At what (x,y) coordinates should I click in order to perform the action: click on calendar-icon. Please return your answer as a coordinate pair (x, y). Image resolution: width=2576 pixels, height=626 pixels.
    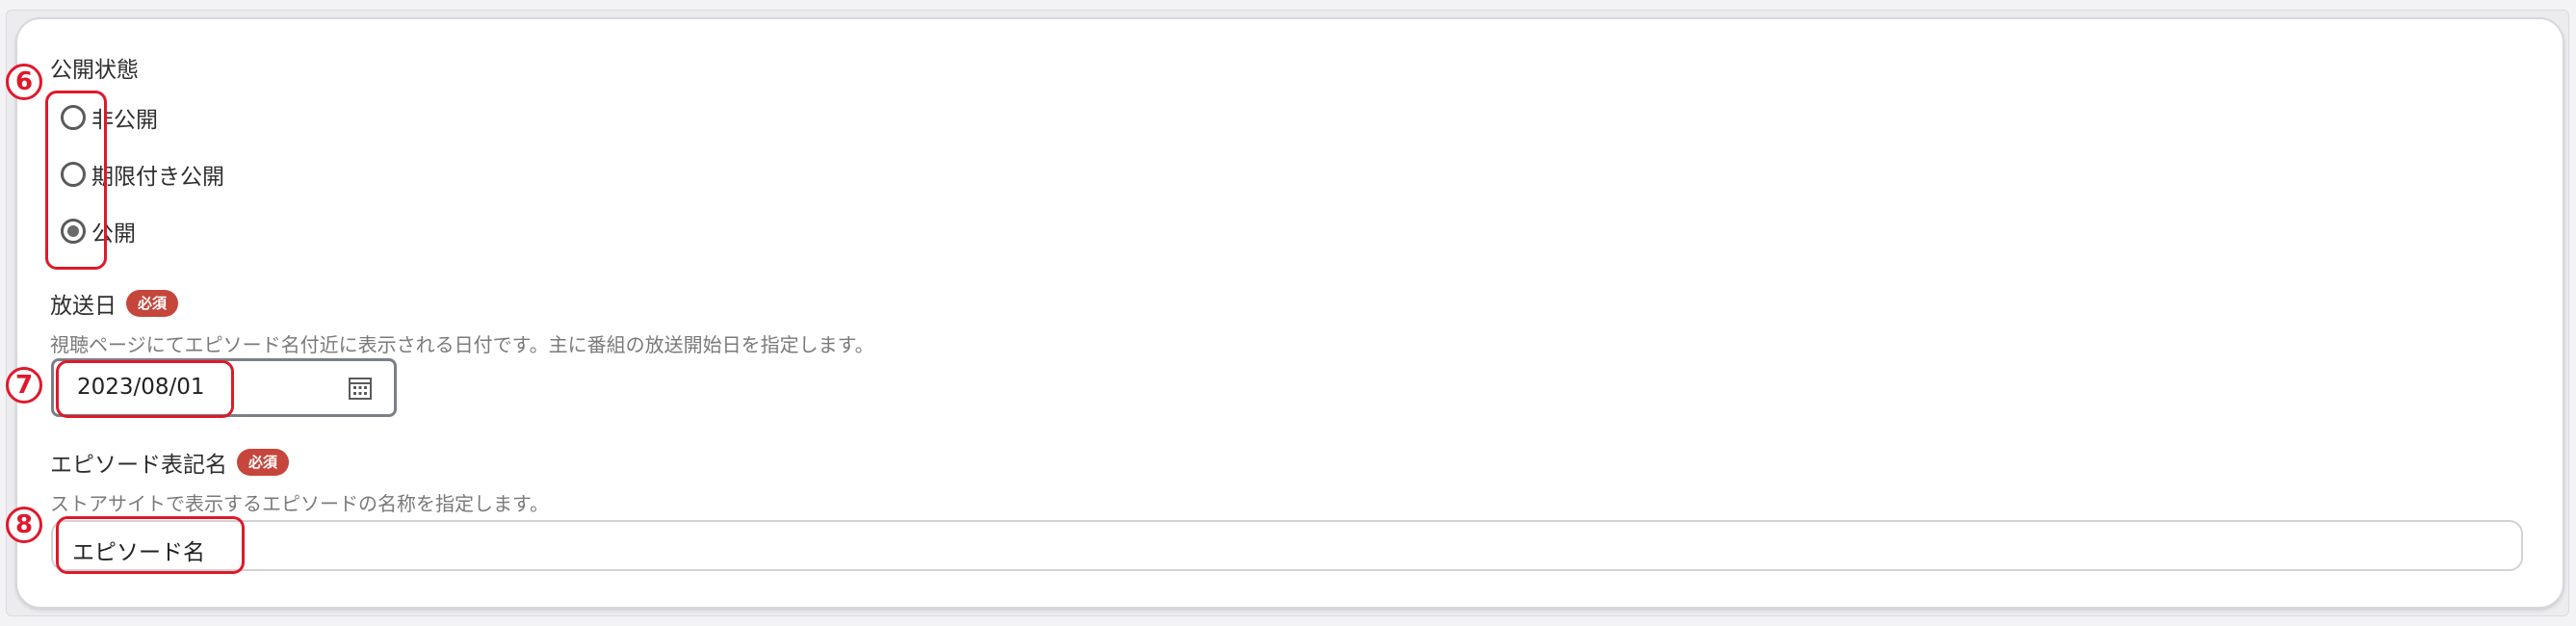
    Looking at the image, I should click on (360, 388).